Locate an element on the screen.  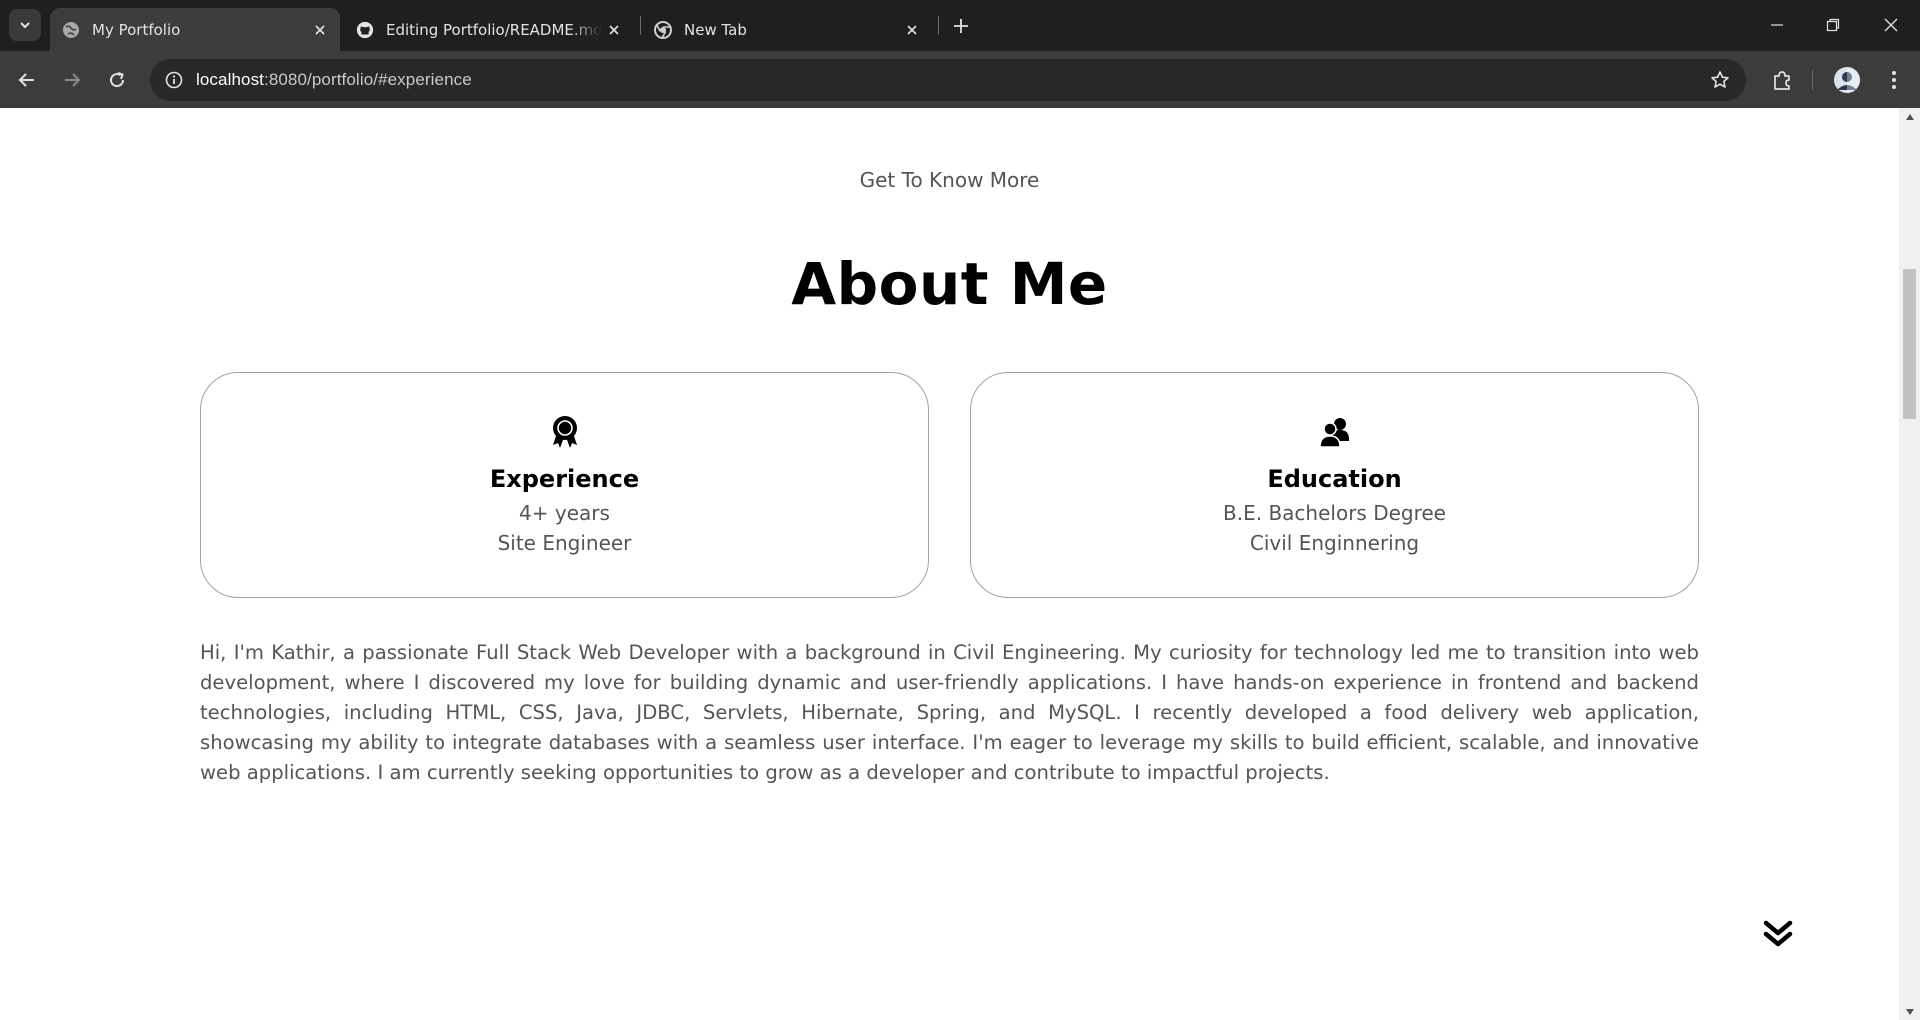
back-button is located at coordinates (27, 80).